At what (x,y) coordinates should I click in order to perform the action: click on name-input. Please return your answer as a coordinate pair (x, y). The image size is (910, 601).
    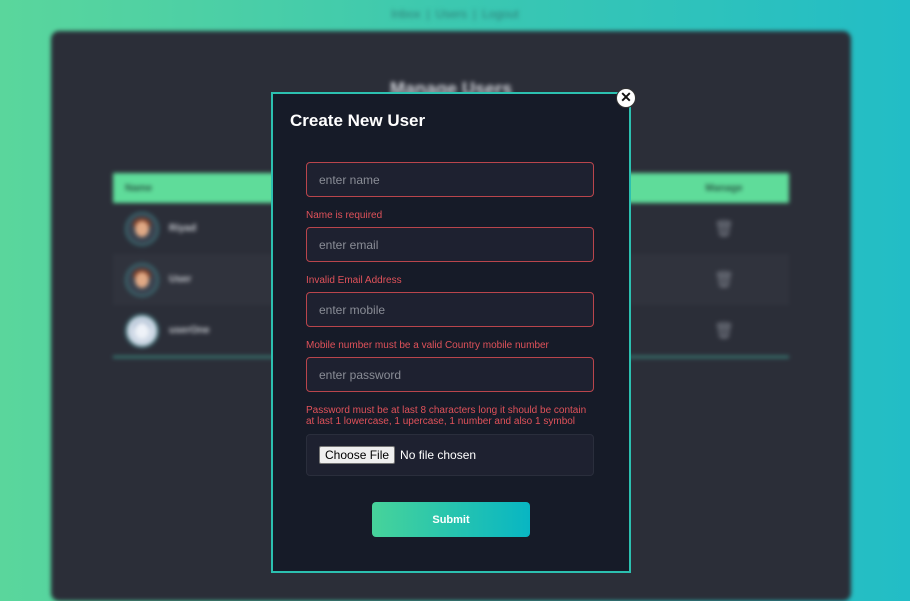
    Looking at the image, I should click on (450, 179).